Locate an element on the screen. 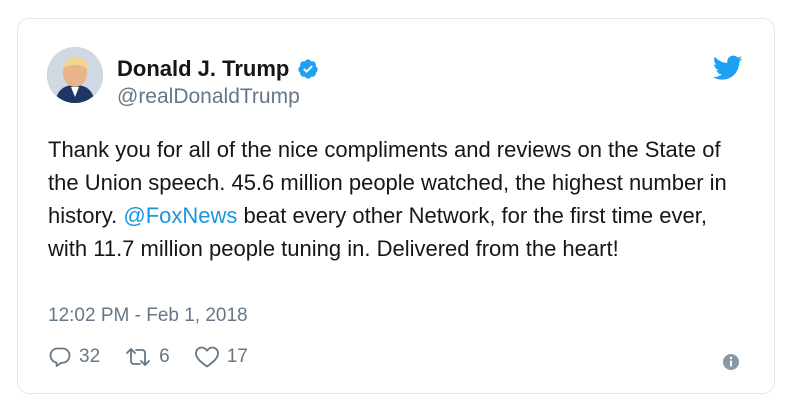 The image size is (798, 420). heart-icon is located at coordinates (207, 357).